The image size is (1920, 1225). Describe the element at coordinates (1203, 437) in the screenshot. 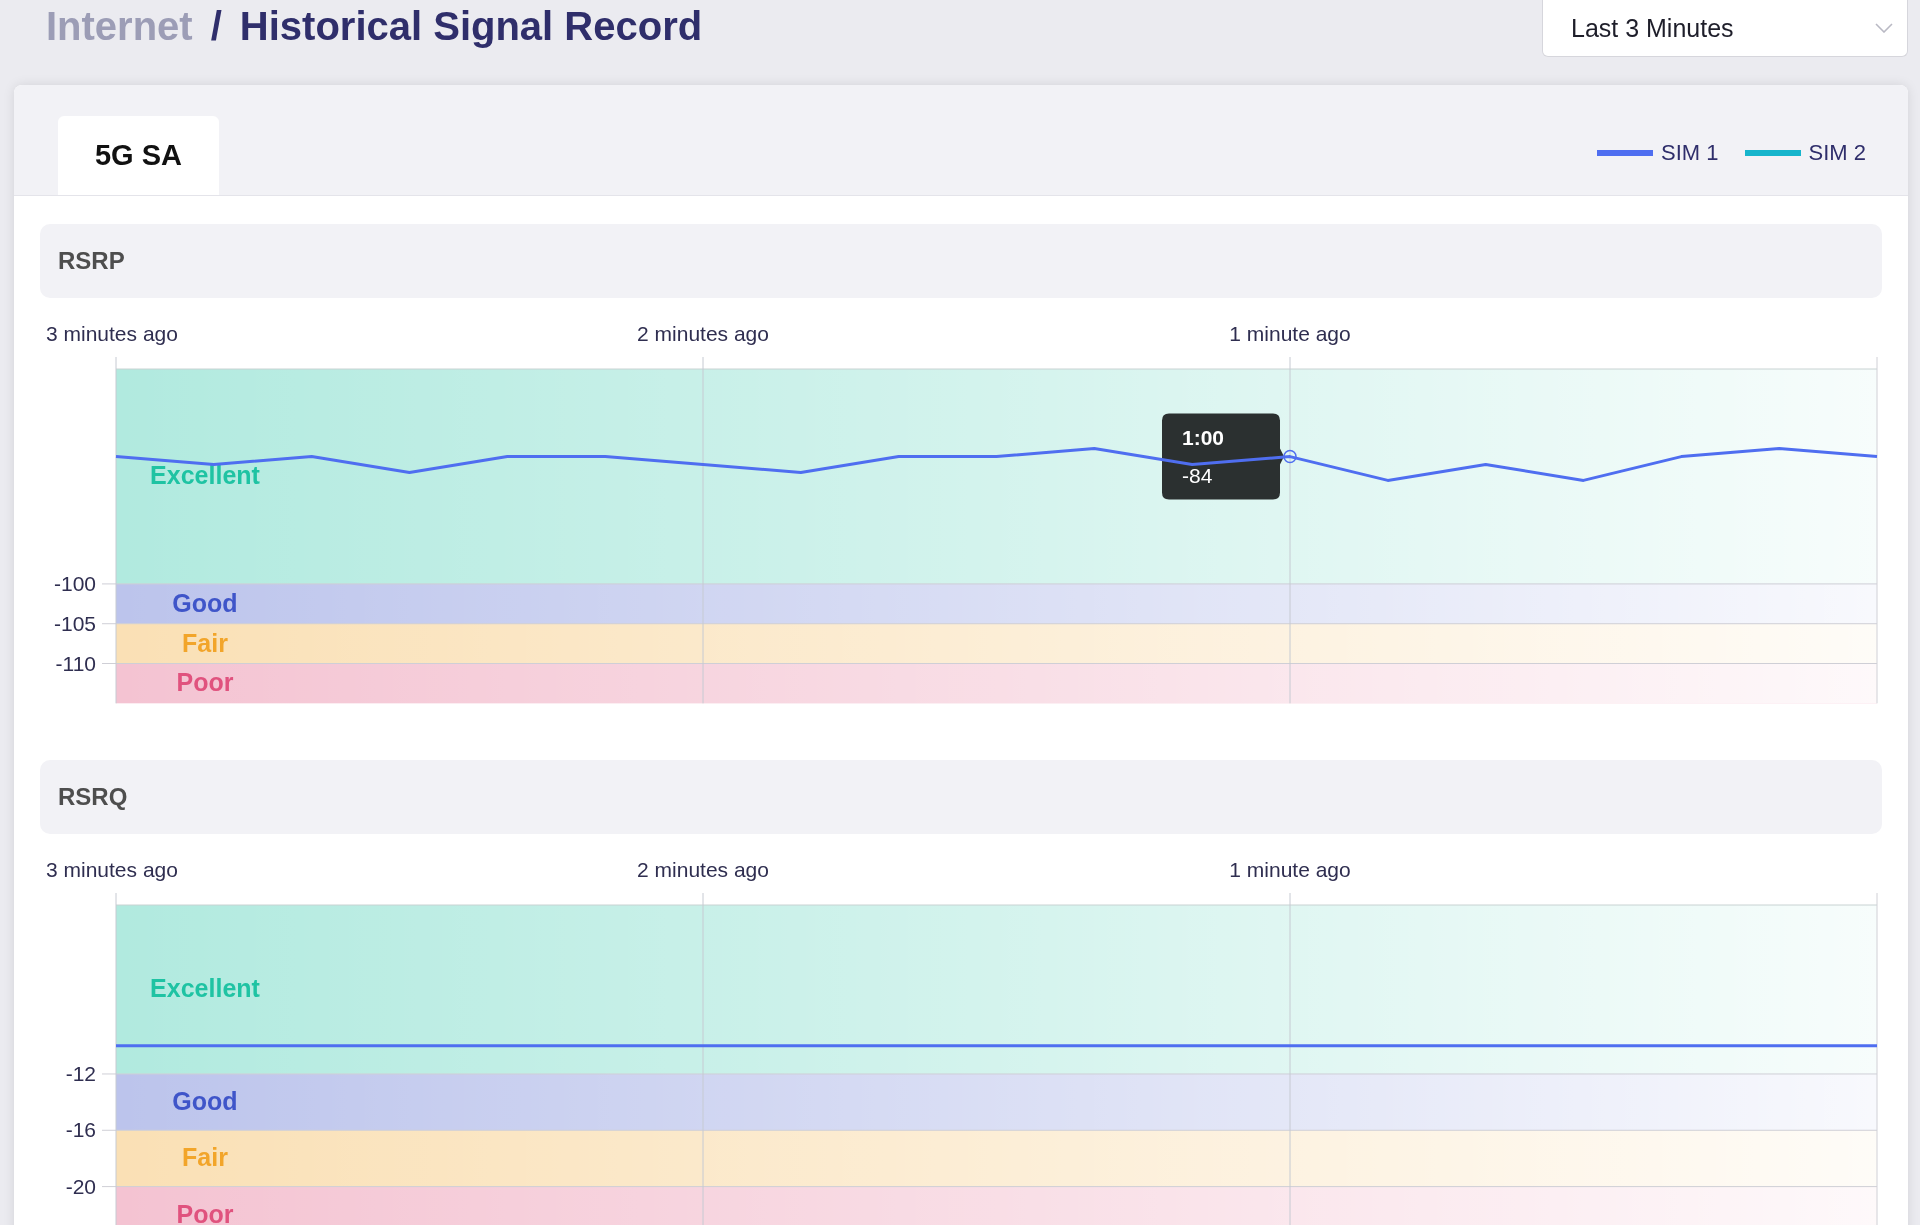

I see `tooltip-time: 1:00` at that location.